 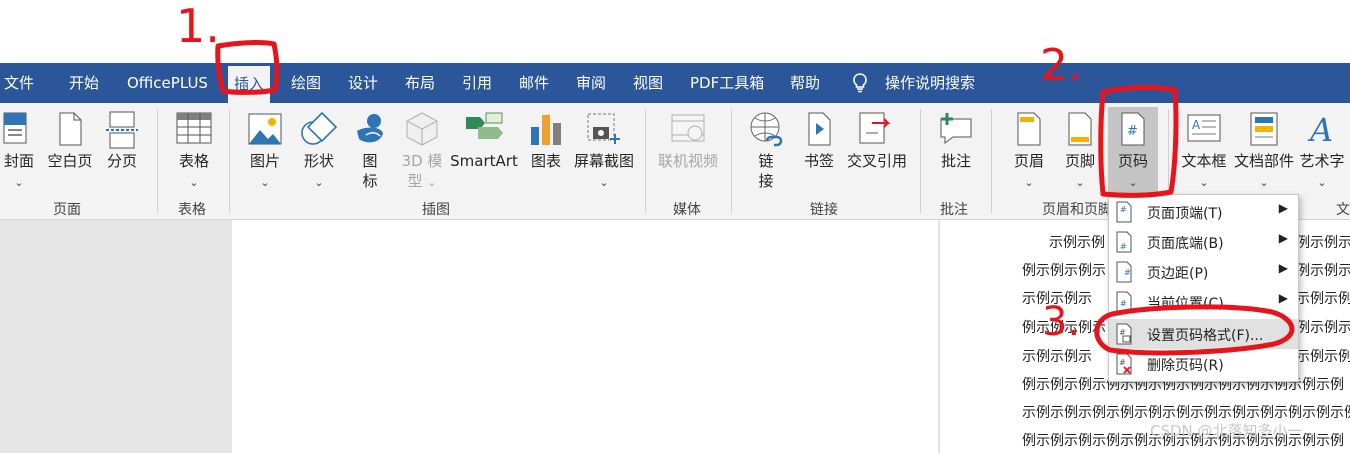 What do you see at coordinates (1203, 272) in the screenshot?
I see `menu-item-page-margins: # 页边距(P) ▶` at bounding box center [1203, 272].